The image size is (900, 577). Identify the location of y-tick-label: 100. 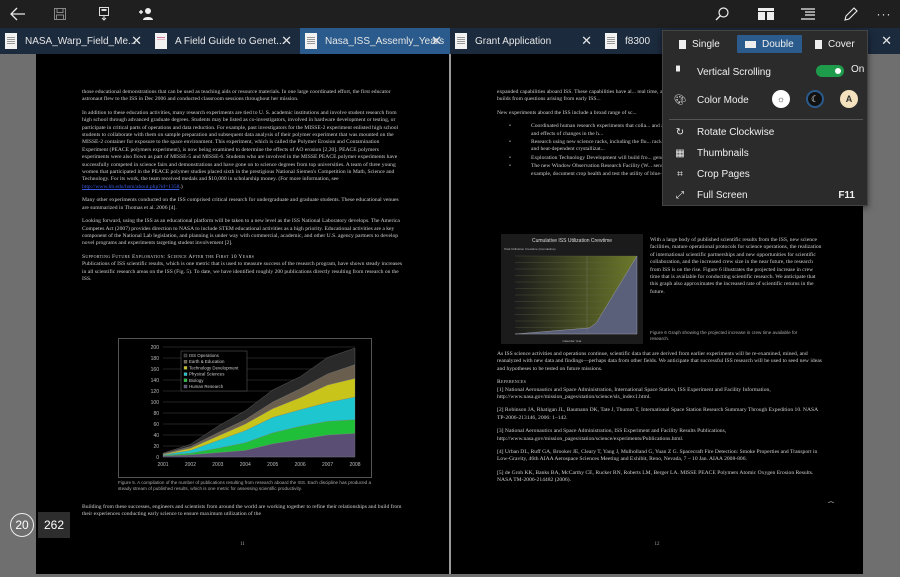
(155, 403).